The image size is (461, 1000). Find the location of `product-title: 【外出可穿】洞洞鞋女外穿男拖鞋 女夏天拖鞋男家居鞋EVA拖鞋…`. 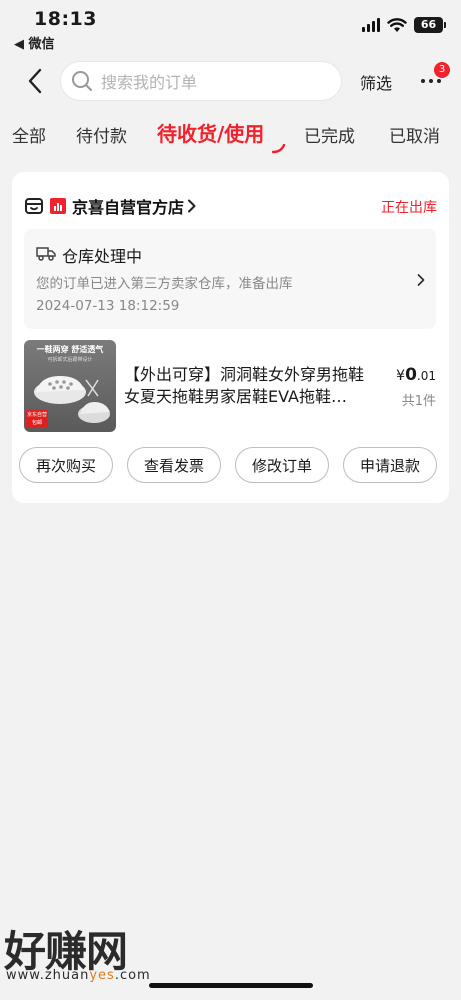

product-title: 【外出可穿】洞洞鞋女外穿男拖鞋 女夏天拖鞋男家居鞋EVA拖鞋… is located at coordinates (255, 386).